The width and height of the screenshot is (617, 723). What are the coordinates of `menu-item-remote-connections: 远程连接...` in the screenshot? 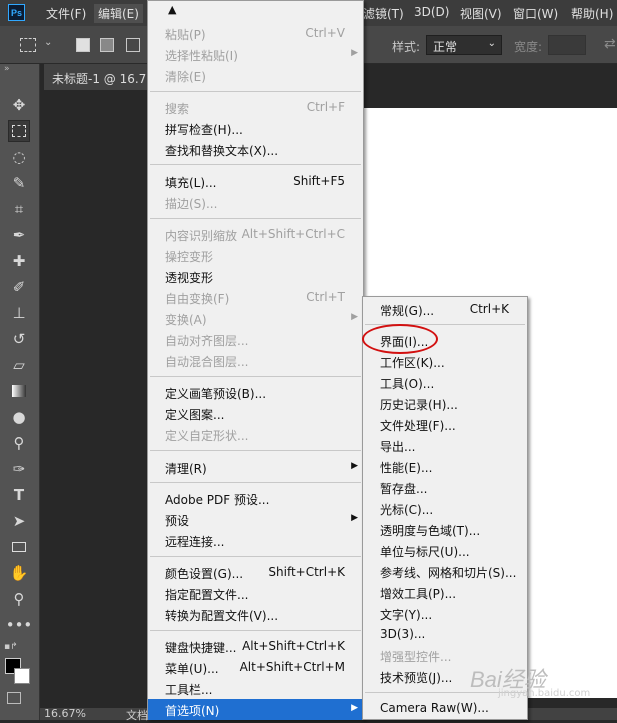 It's located at (255, 540).